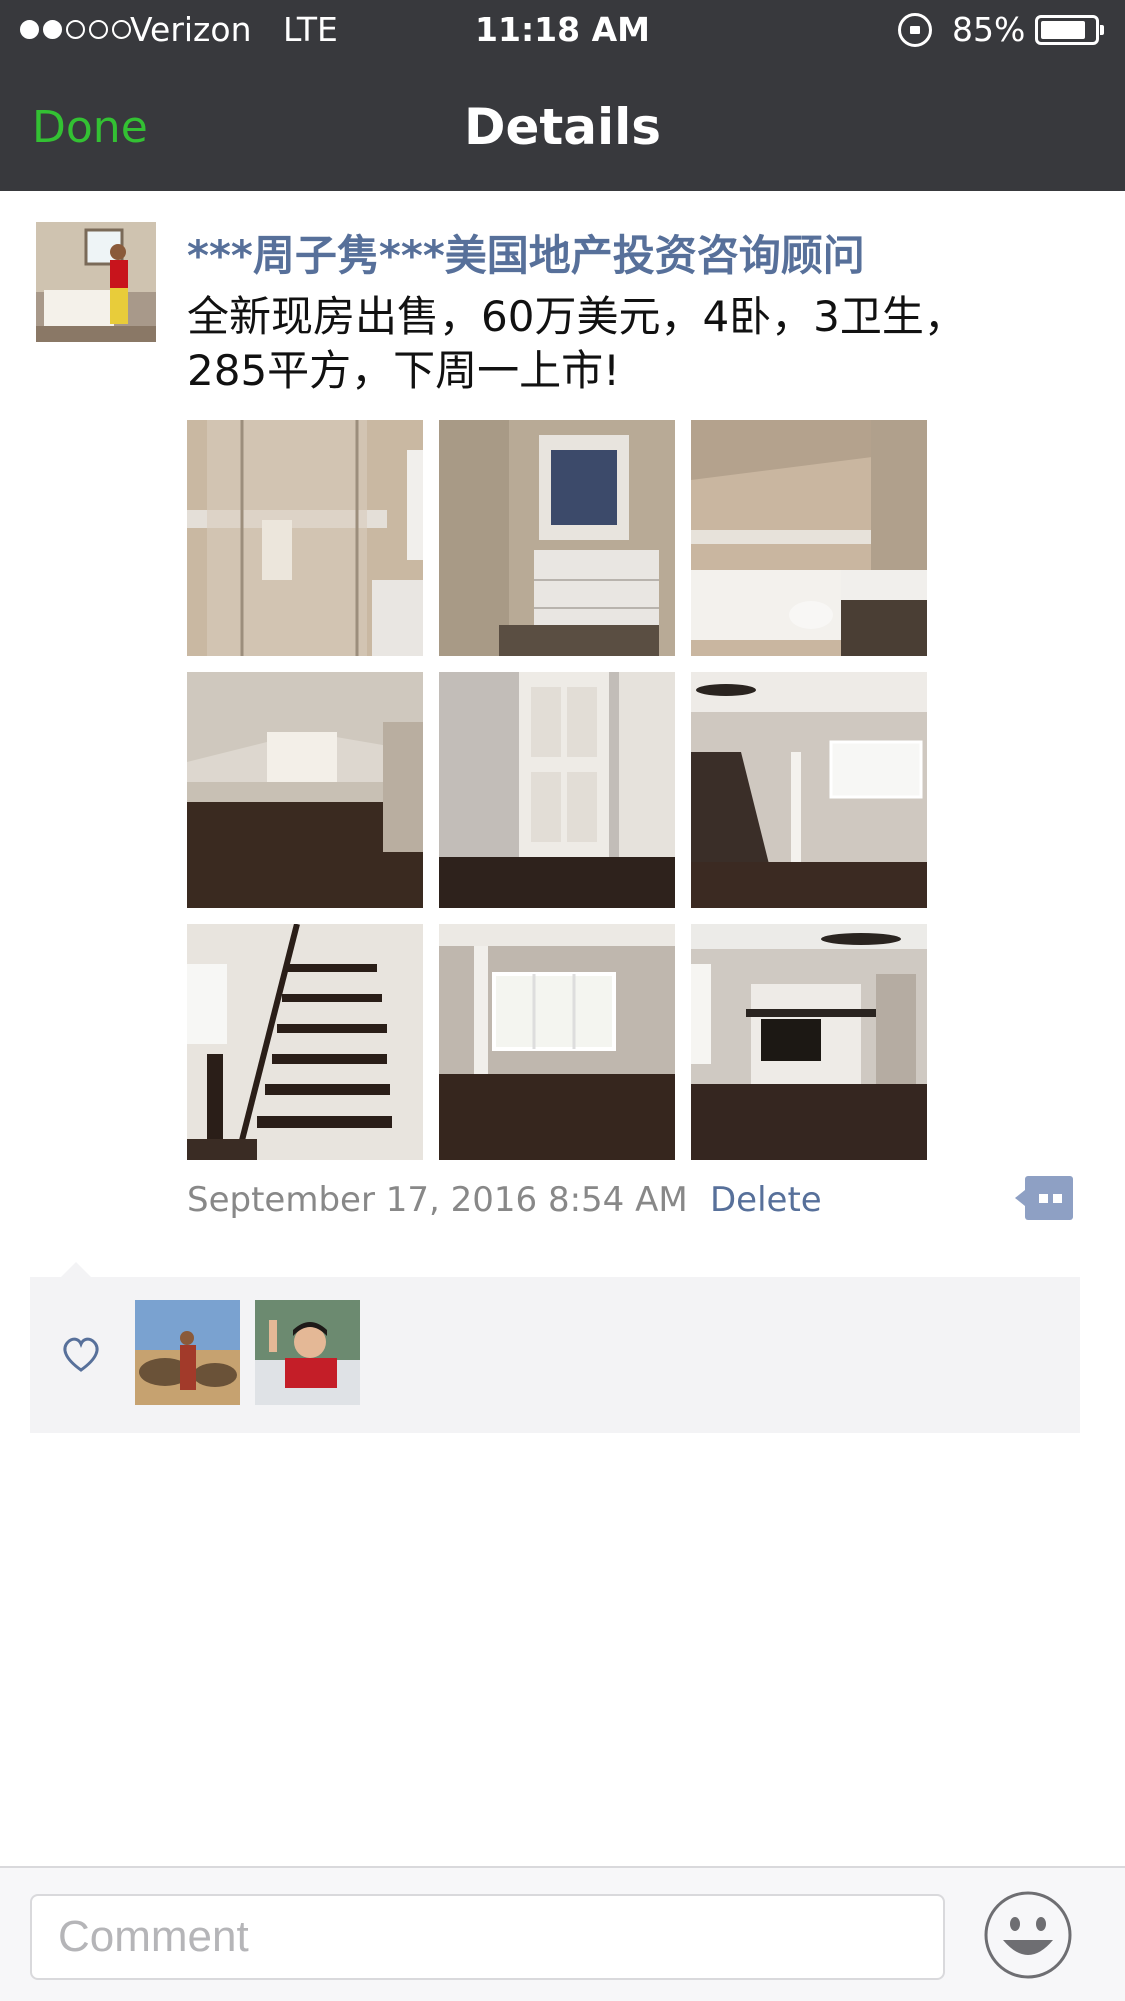 The image size is (1125, 2001). I want to click on comment-bar, so click(562, 1933).